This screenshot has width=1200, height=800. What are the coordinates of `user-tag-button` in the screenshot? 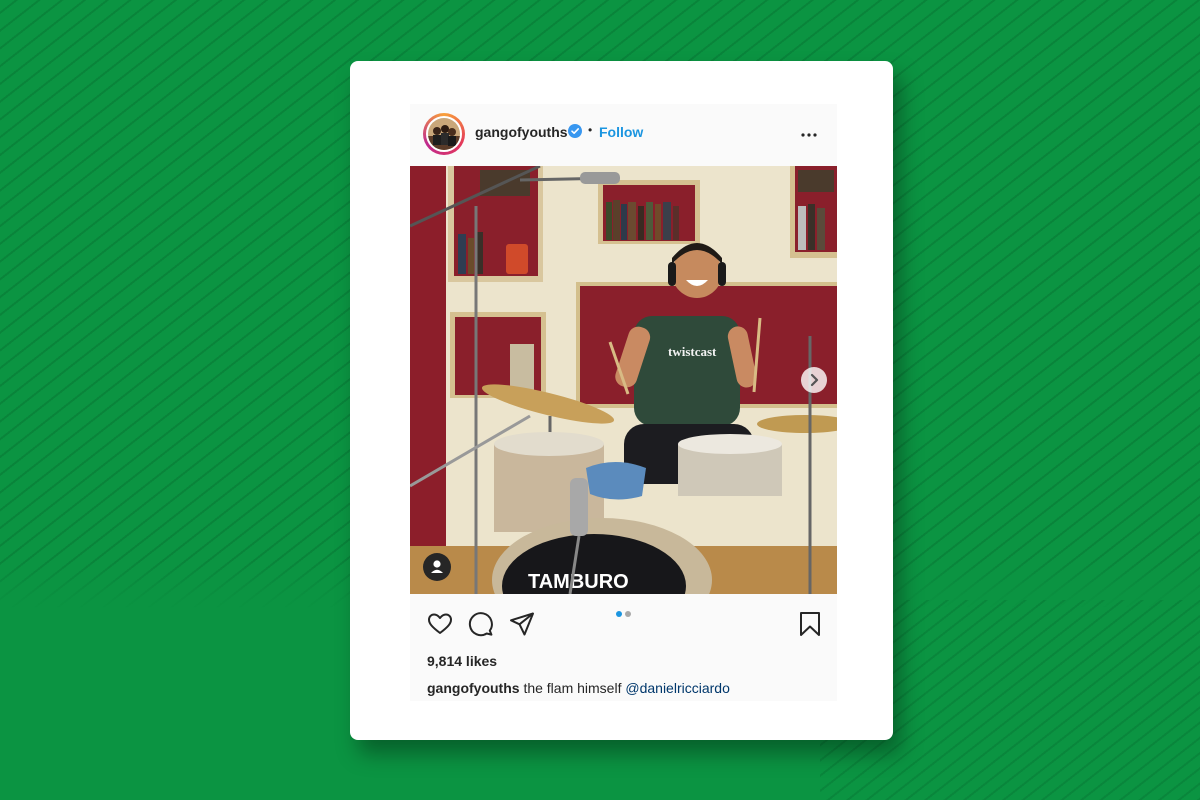 It's located at (437, 567).